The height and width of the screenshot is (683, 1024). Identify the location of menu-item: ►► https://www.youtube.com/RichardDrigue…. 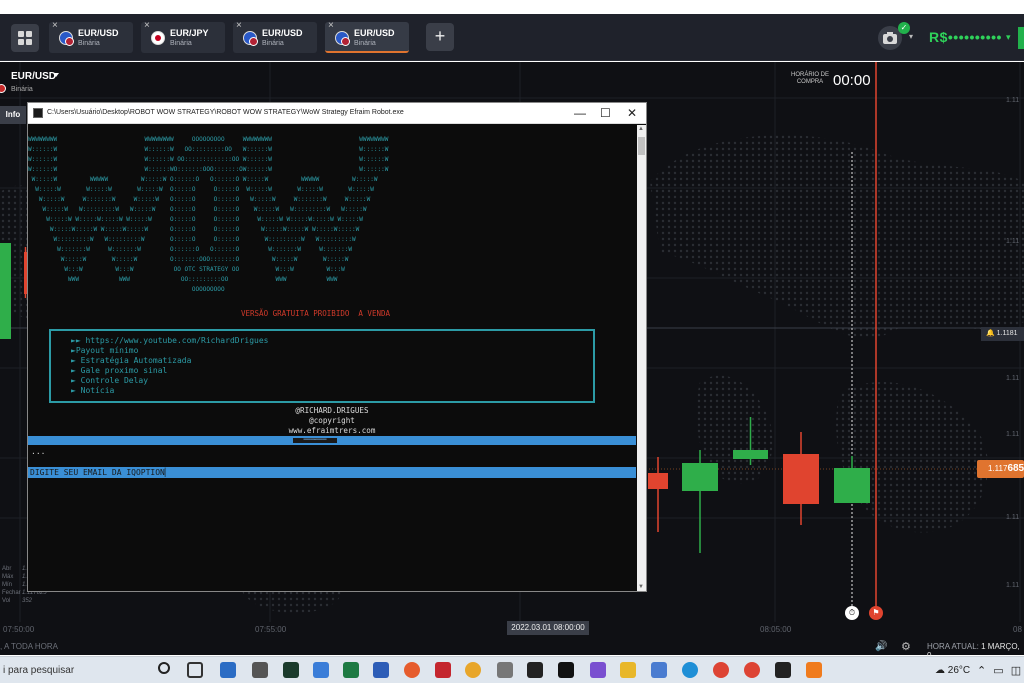
(170, 340).